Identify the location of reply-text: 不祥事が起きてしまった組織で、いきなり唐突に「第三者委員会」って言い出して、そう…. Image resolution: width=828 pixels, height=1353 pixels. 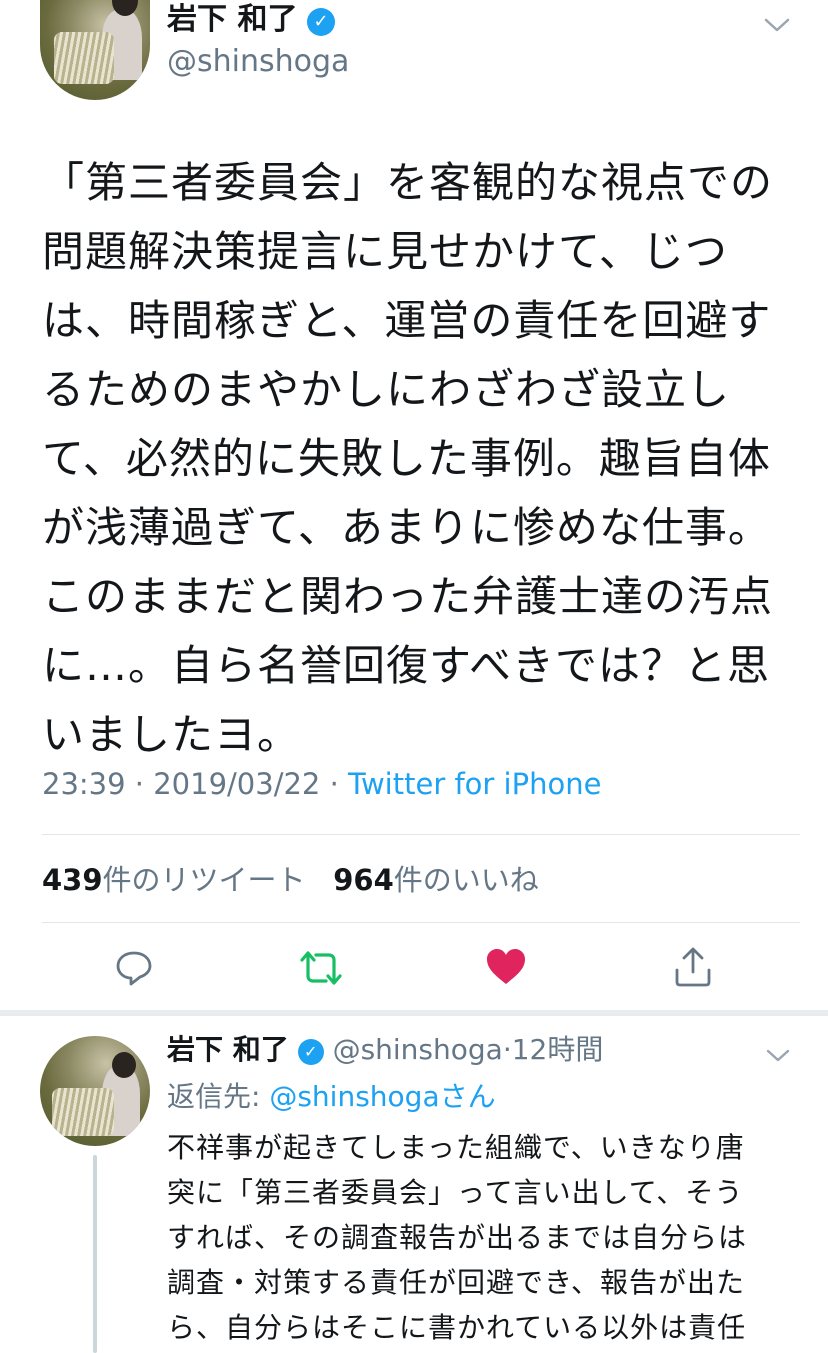
(457, 1237).